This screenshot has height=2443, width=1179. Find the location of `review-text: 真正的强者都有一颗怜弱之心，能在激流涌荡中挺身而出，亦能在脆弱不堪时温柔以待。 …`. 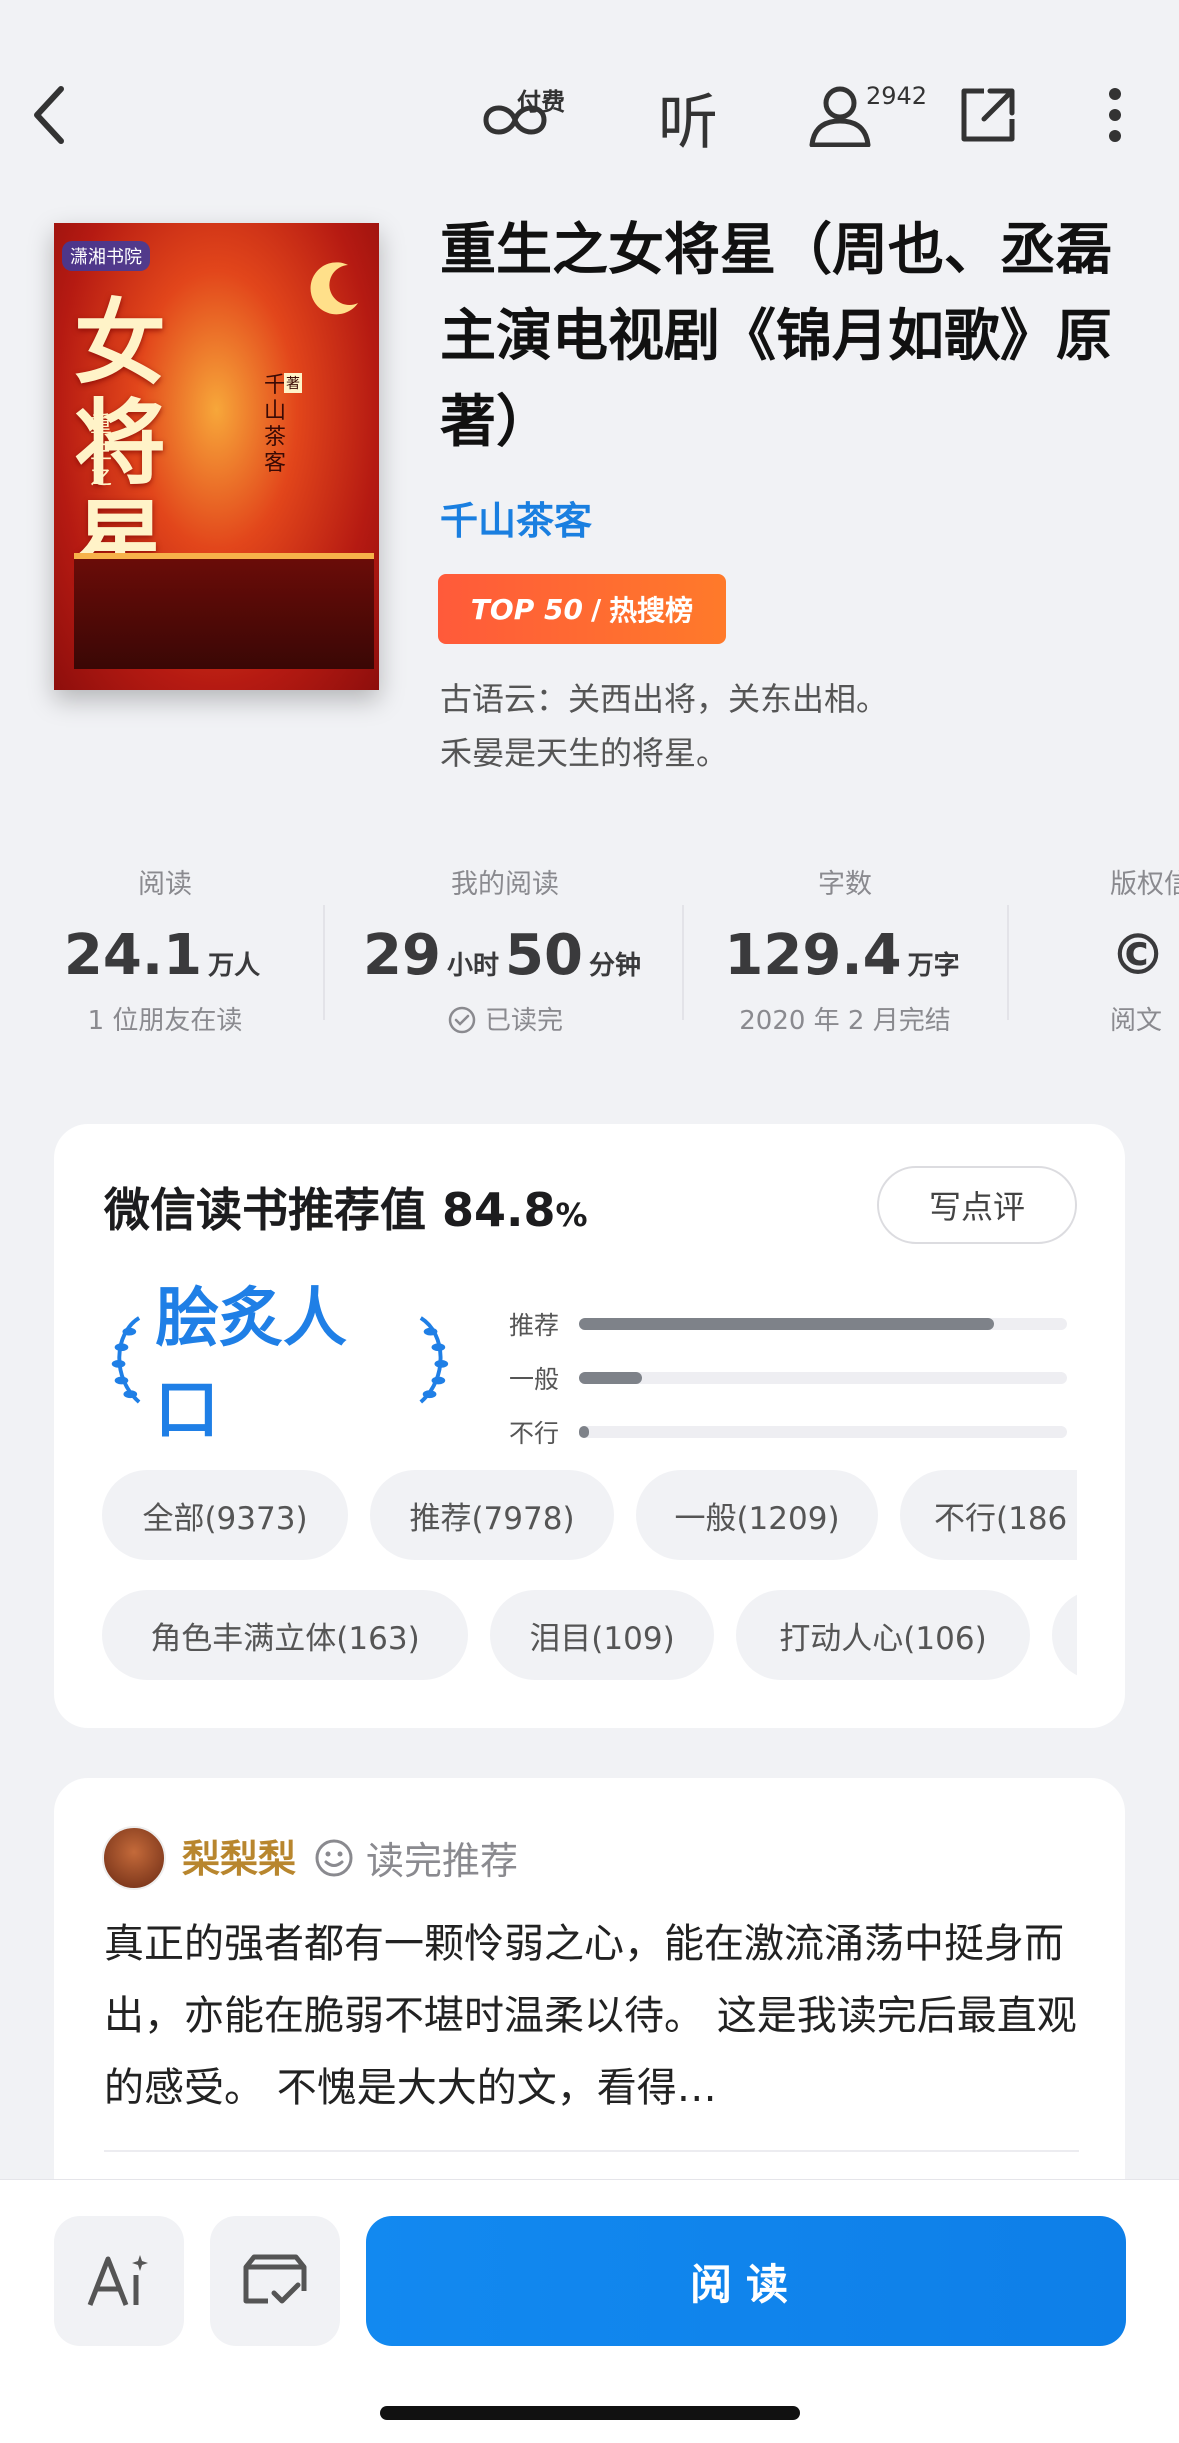

review-text: 真正的强者都有一颗怜弱之心，能在激流涌荡中挺身而出，亦能在脆弱不堪时温柔以待。 … is located at coordinates (590, 2016).